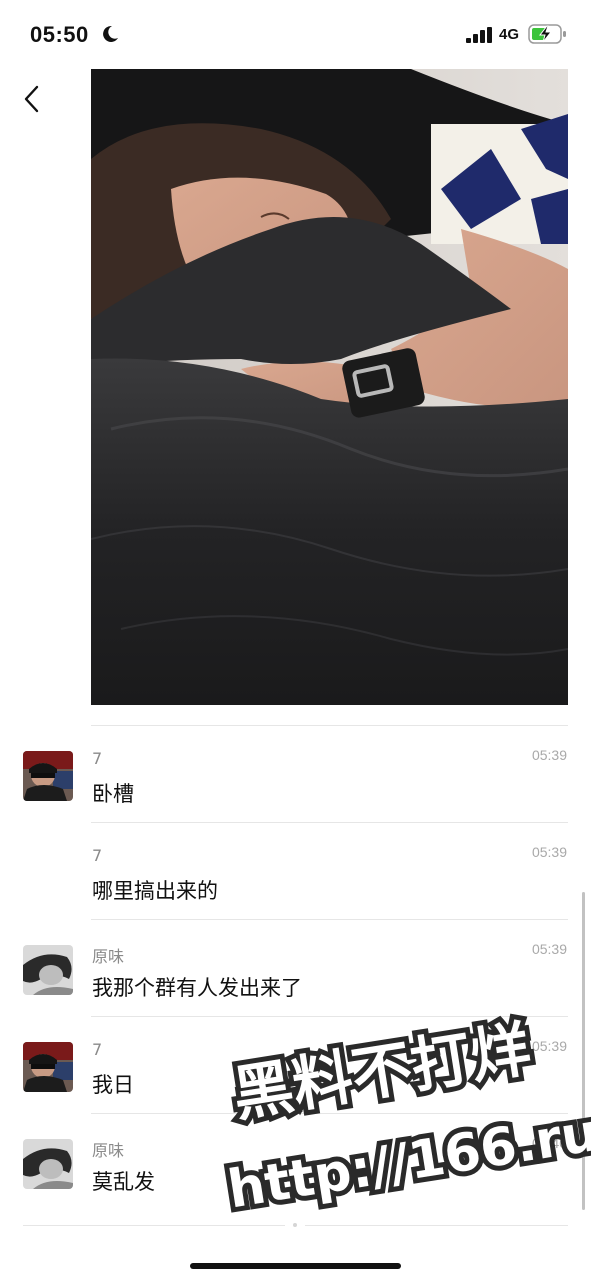 This screenshot has height=1280, width=591. Describe the element at coordinates (59, 34) in the screenshot. I see `status-time: 05:50` at that location.